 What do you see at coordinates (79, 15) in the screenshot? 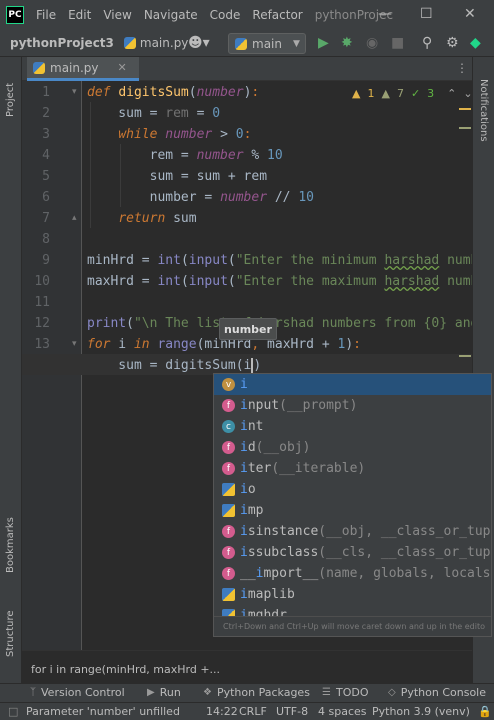
I see `menu-edit: Edit` at bounding box center [79, 15].